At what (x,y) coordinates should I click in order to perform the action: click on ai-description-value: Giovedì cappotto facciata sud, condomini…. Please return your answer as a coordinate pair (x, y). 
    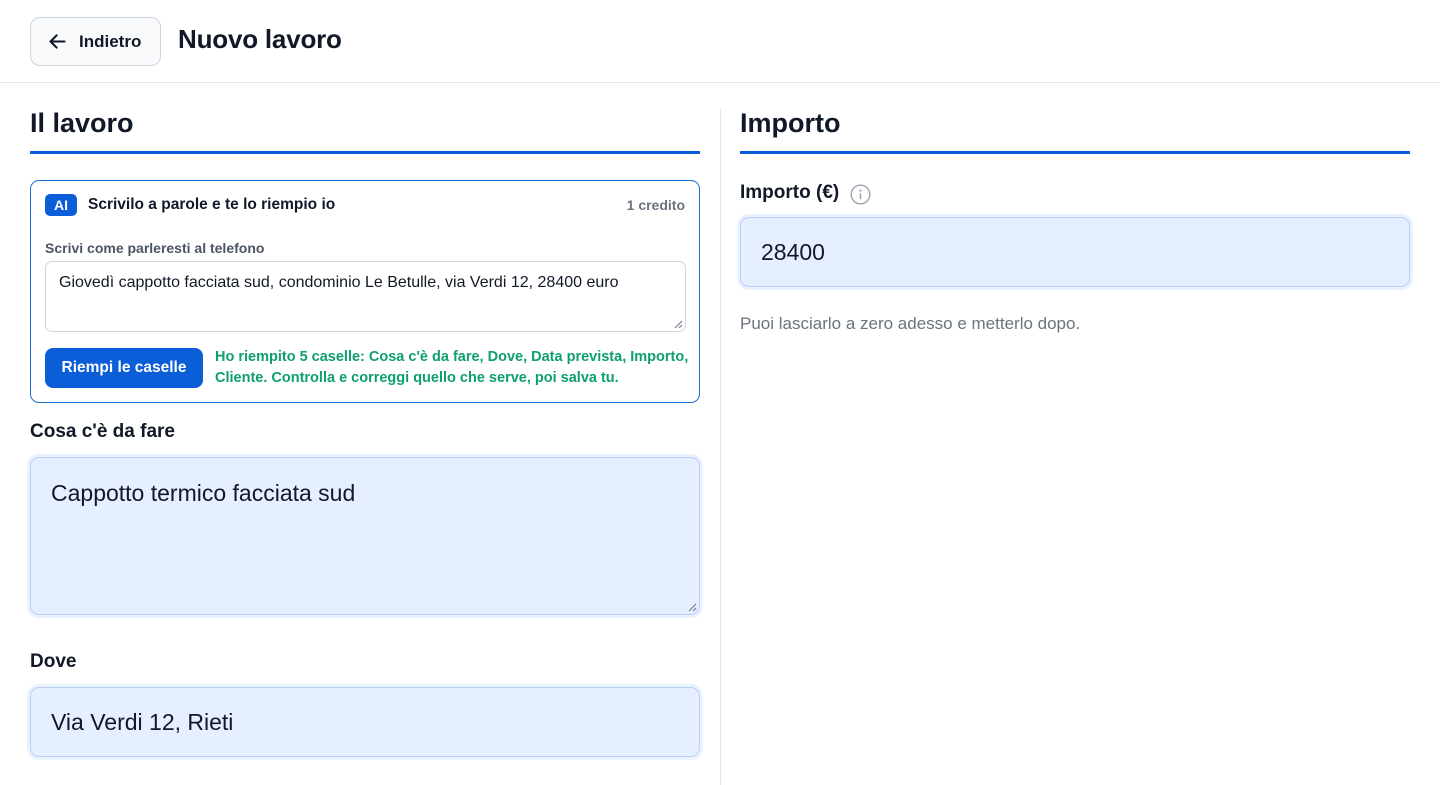
    Looking at the image, I should click on (339, 282).